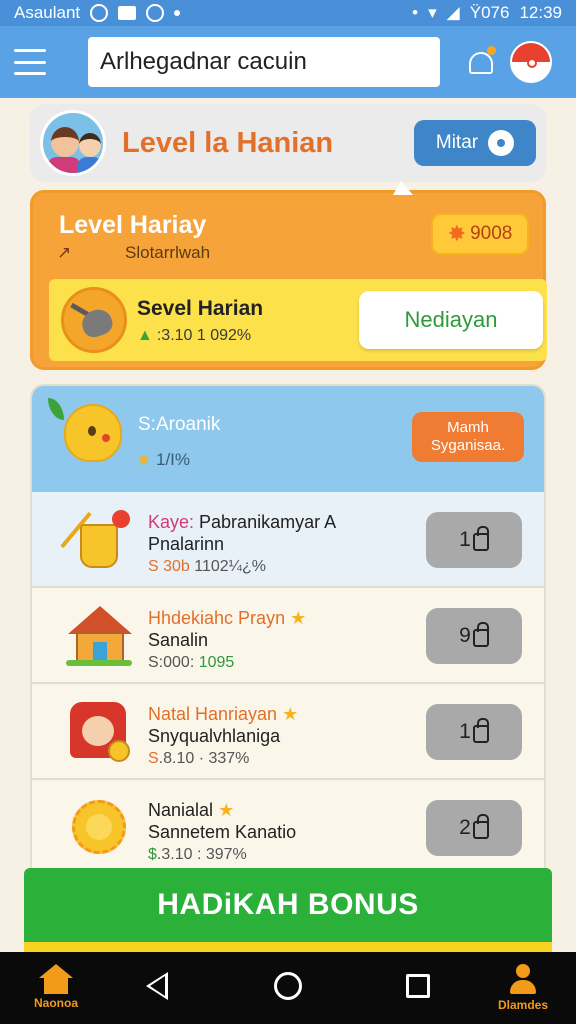  I want to click on system-home-icon, so click(288, 986).